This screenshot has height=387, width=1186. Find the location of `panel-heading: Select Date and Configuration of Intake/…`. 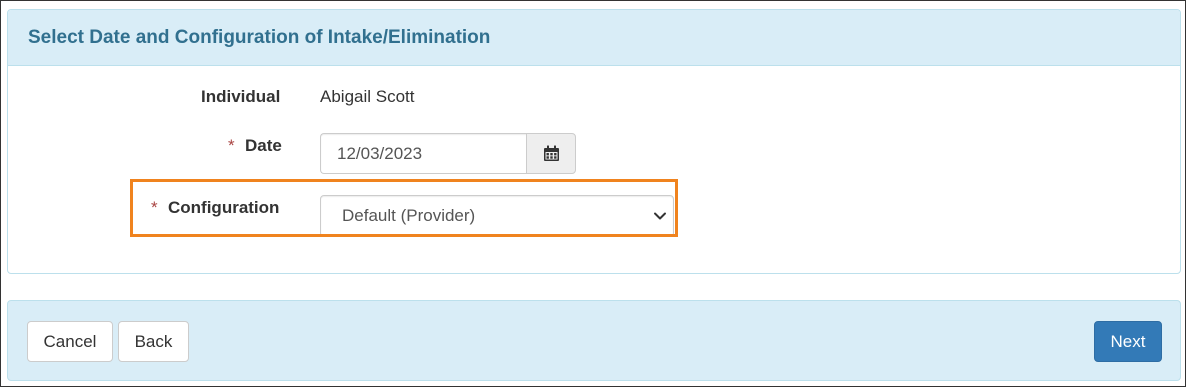

panel-heading: Select Date and Configuration of Intake/… is located at coordinates (594, 38).